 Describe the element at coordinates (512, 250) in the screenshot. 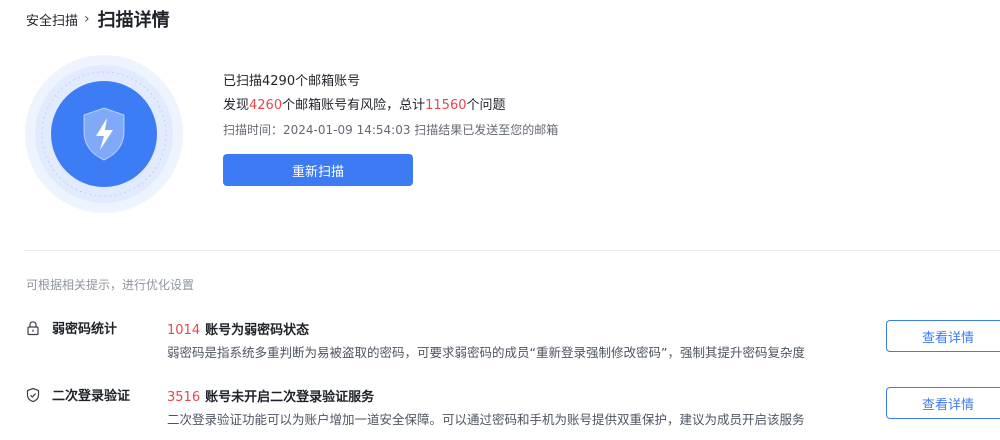

I see `section-divider` at that location.